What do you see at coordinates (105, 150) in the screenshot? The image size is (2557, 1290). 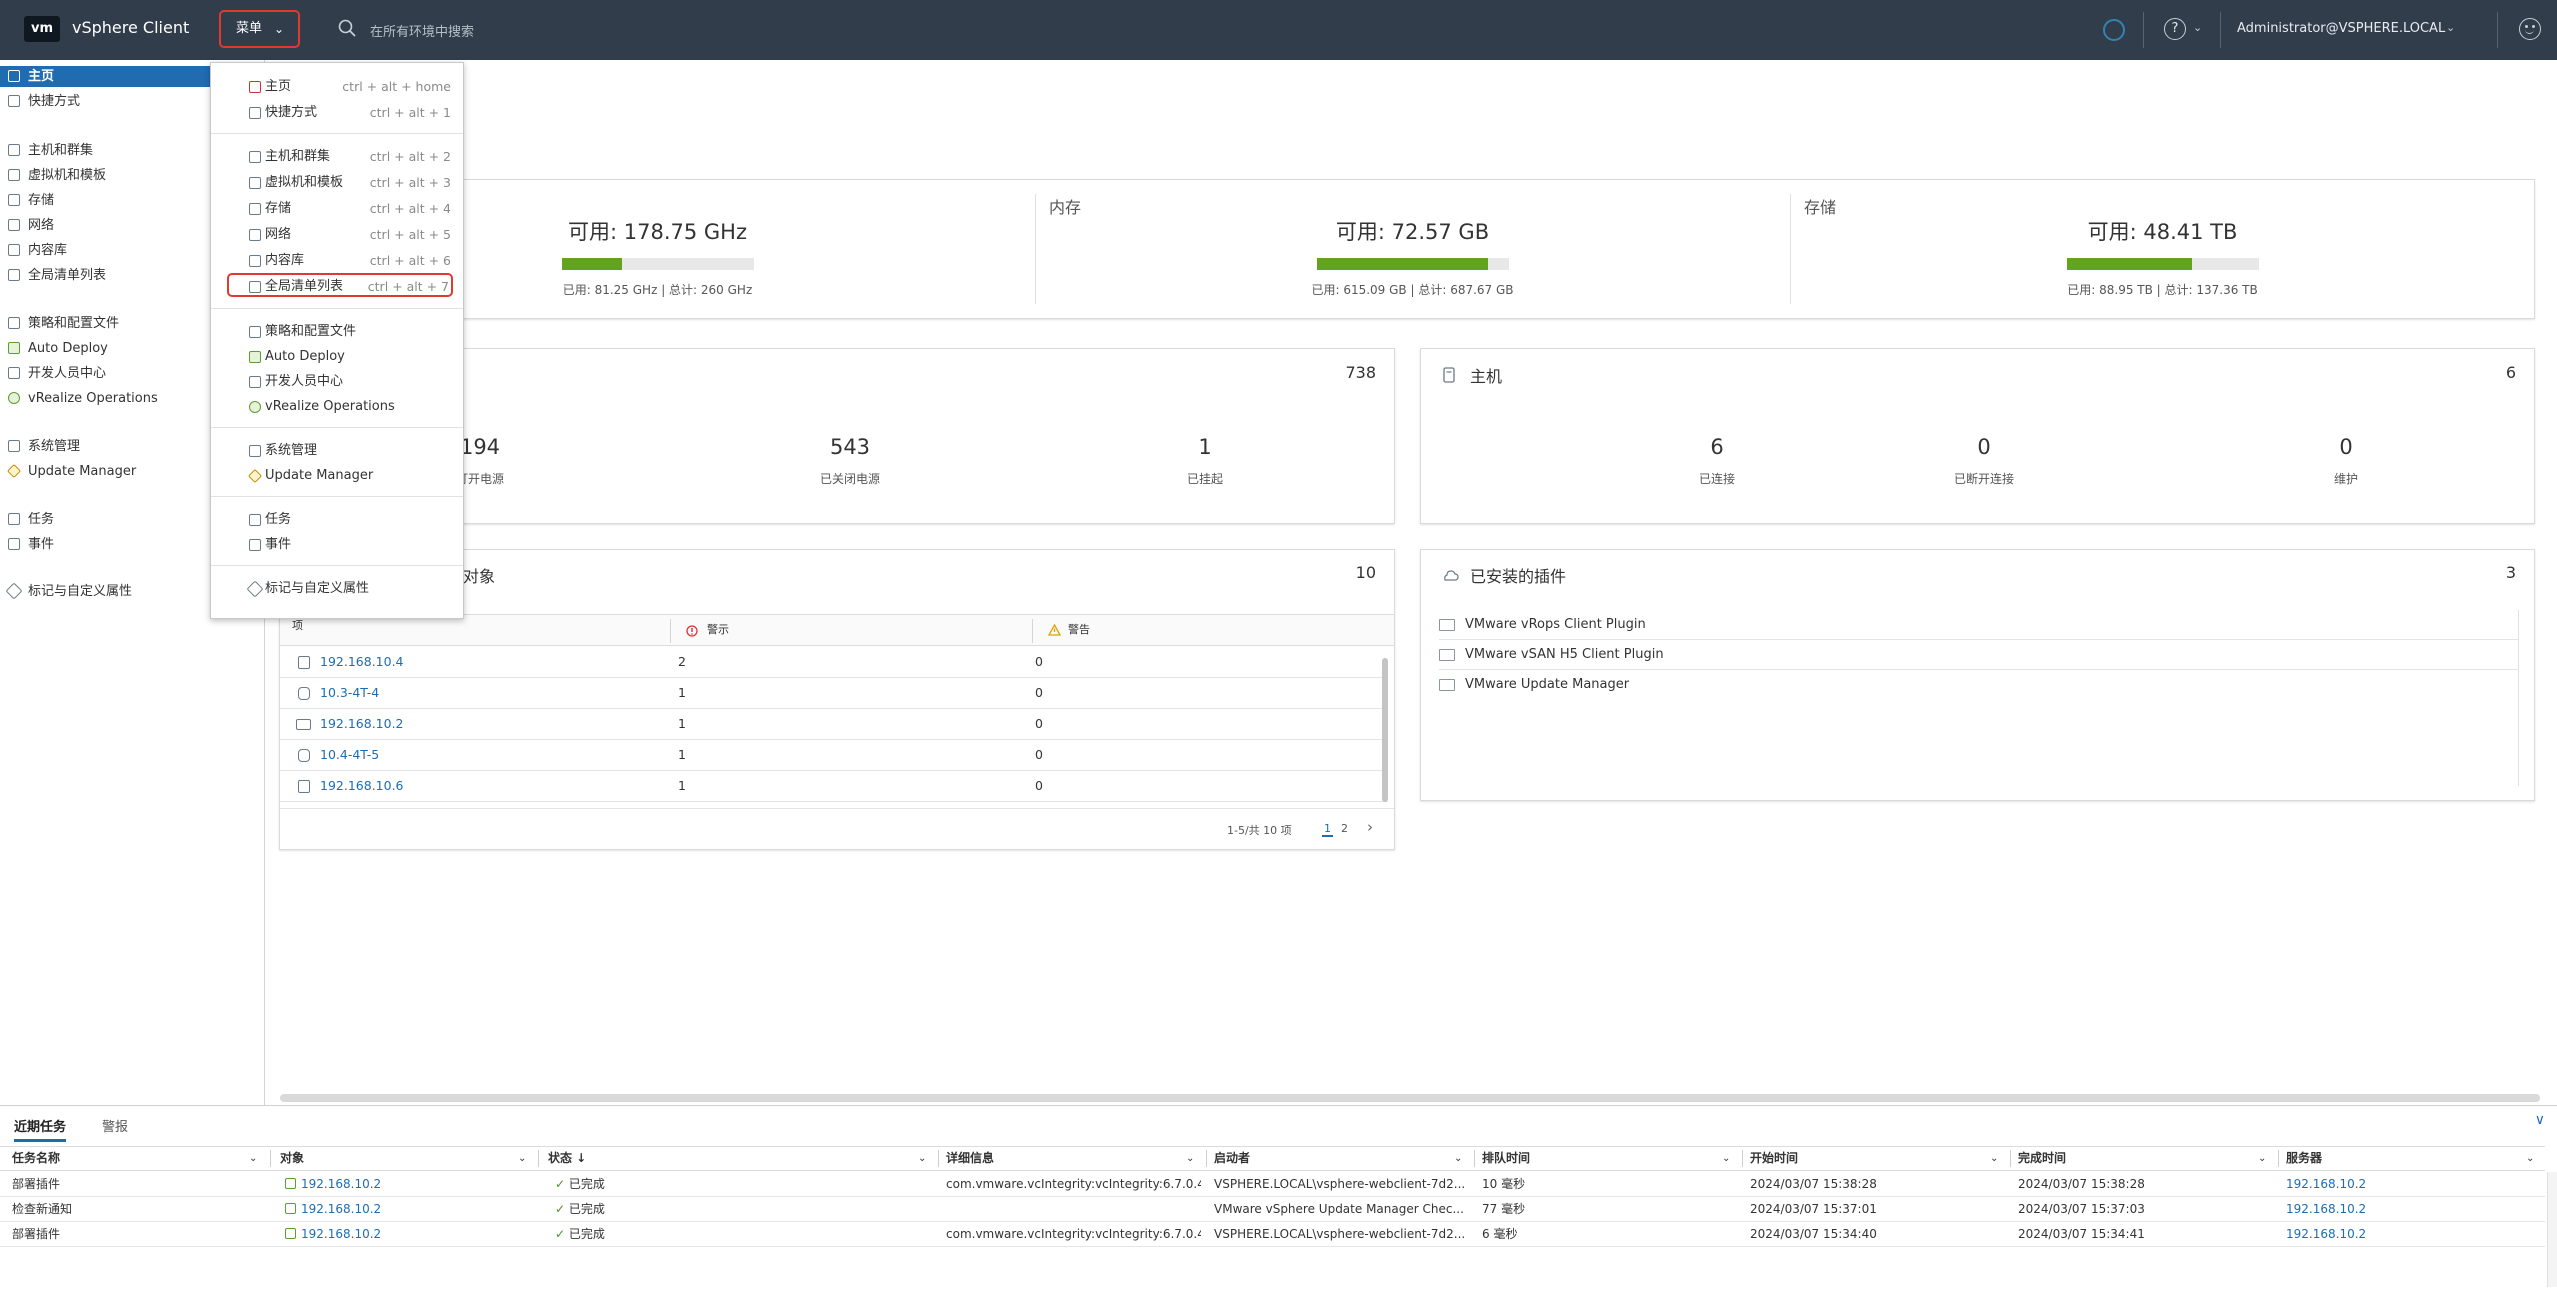 I see `sidebar-item-hosts-clusters: 主机和群集` at bounding box center [105, 150].